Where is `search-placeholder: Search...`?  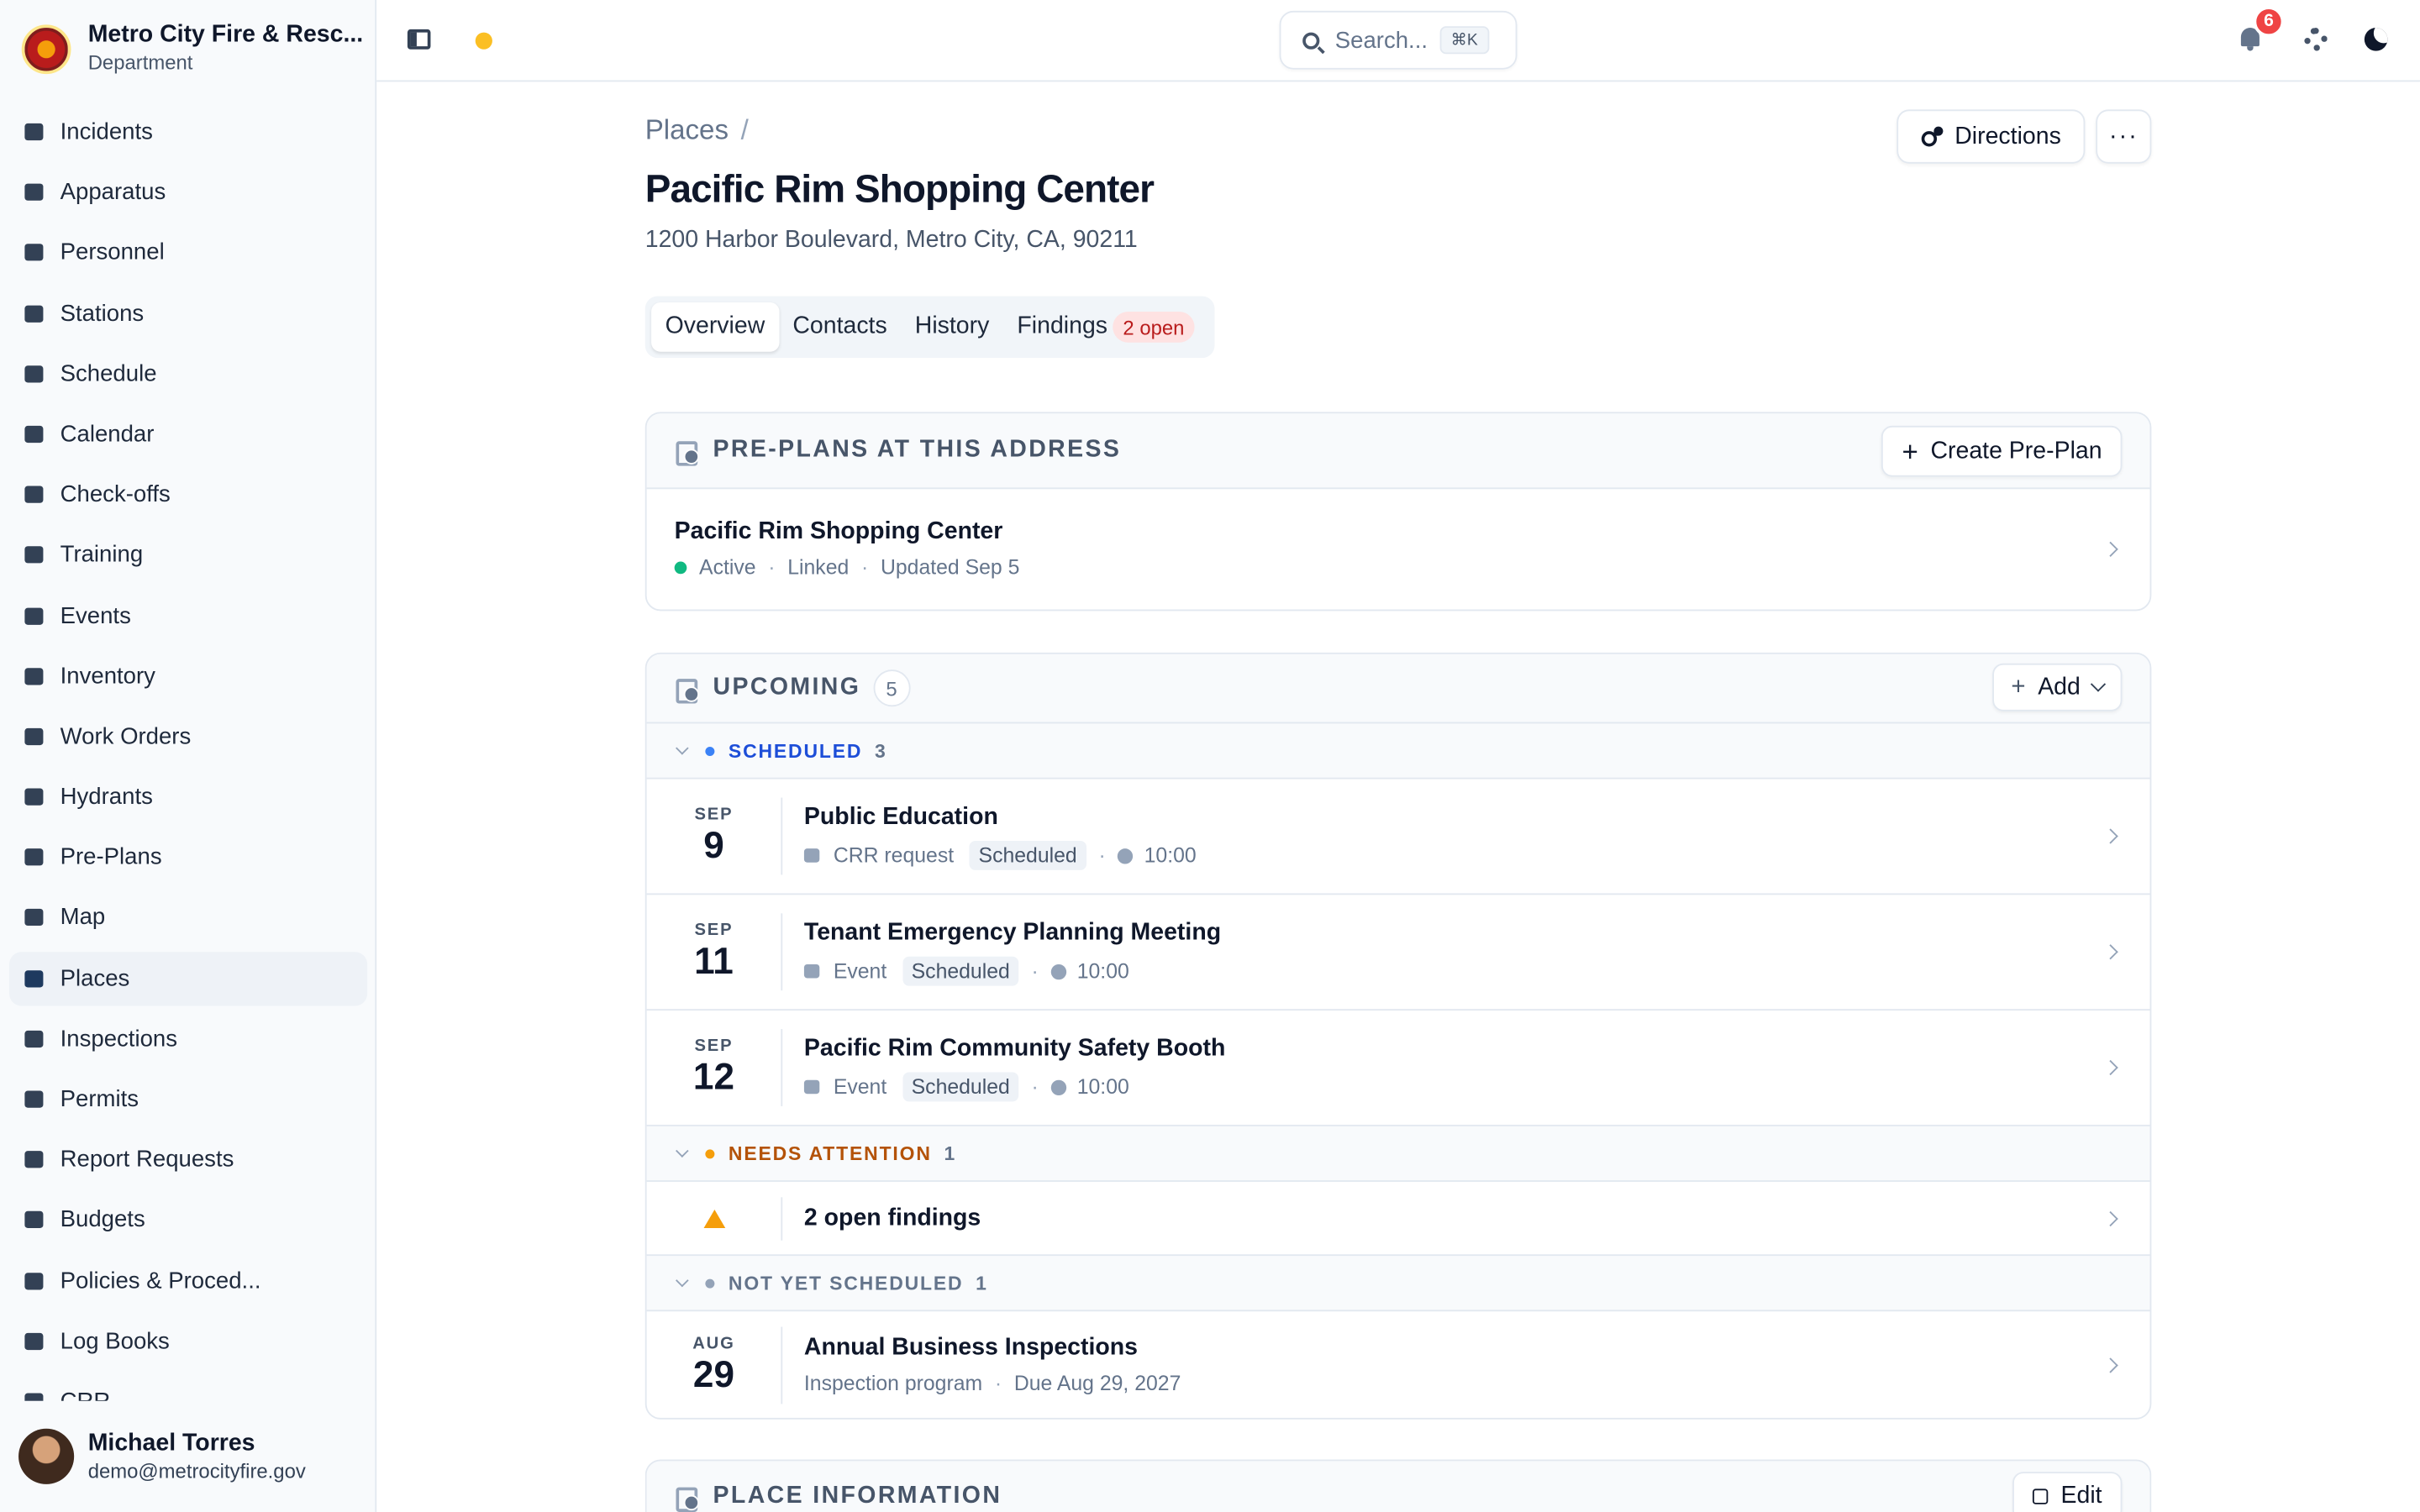
search-placeholder: Search... is located at coordinates (1381, 40).